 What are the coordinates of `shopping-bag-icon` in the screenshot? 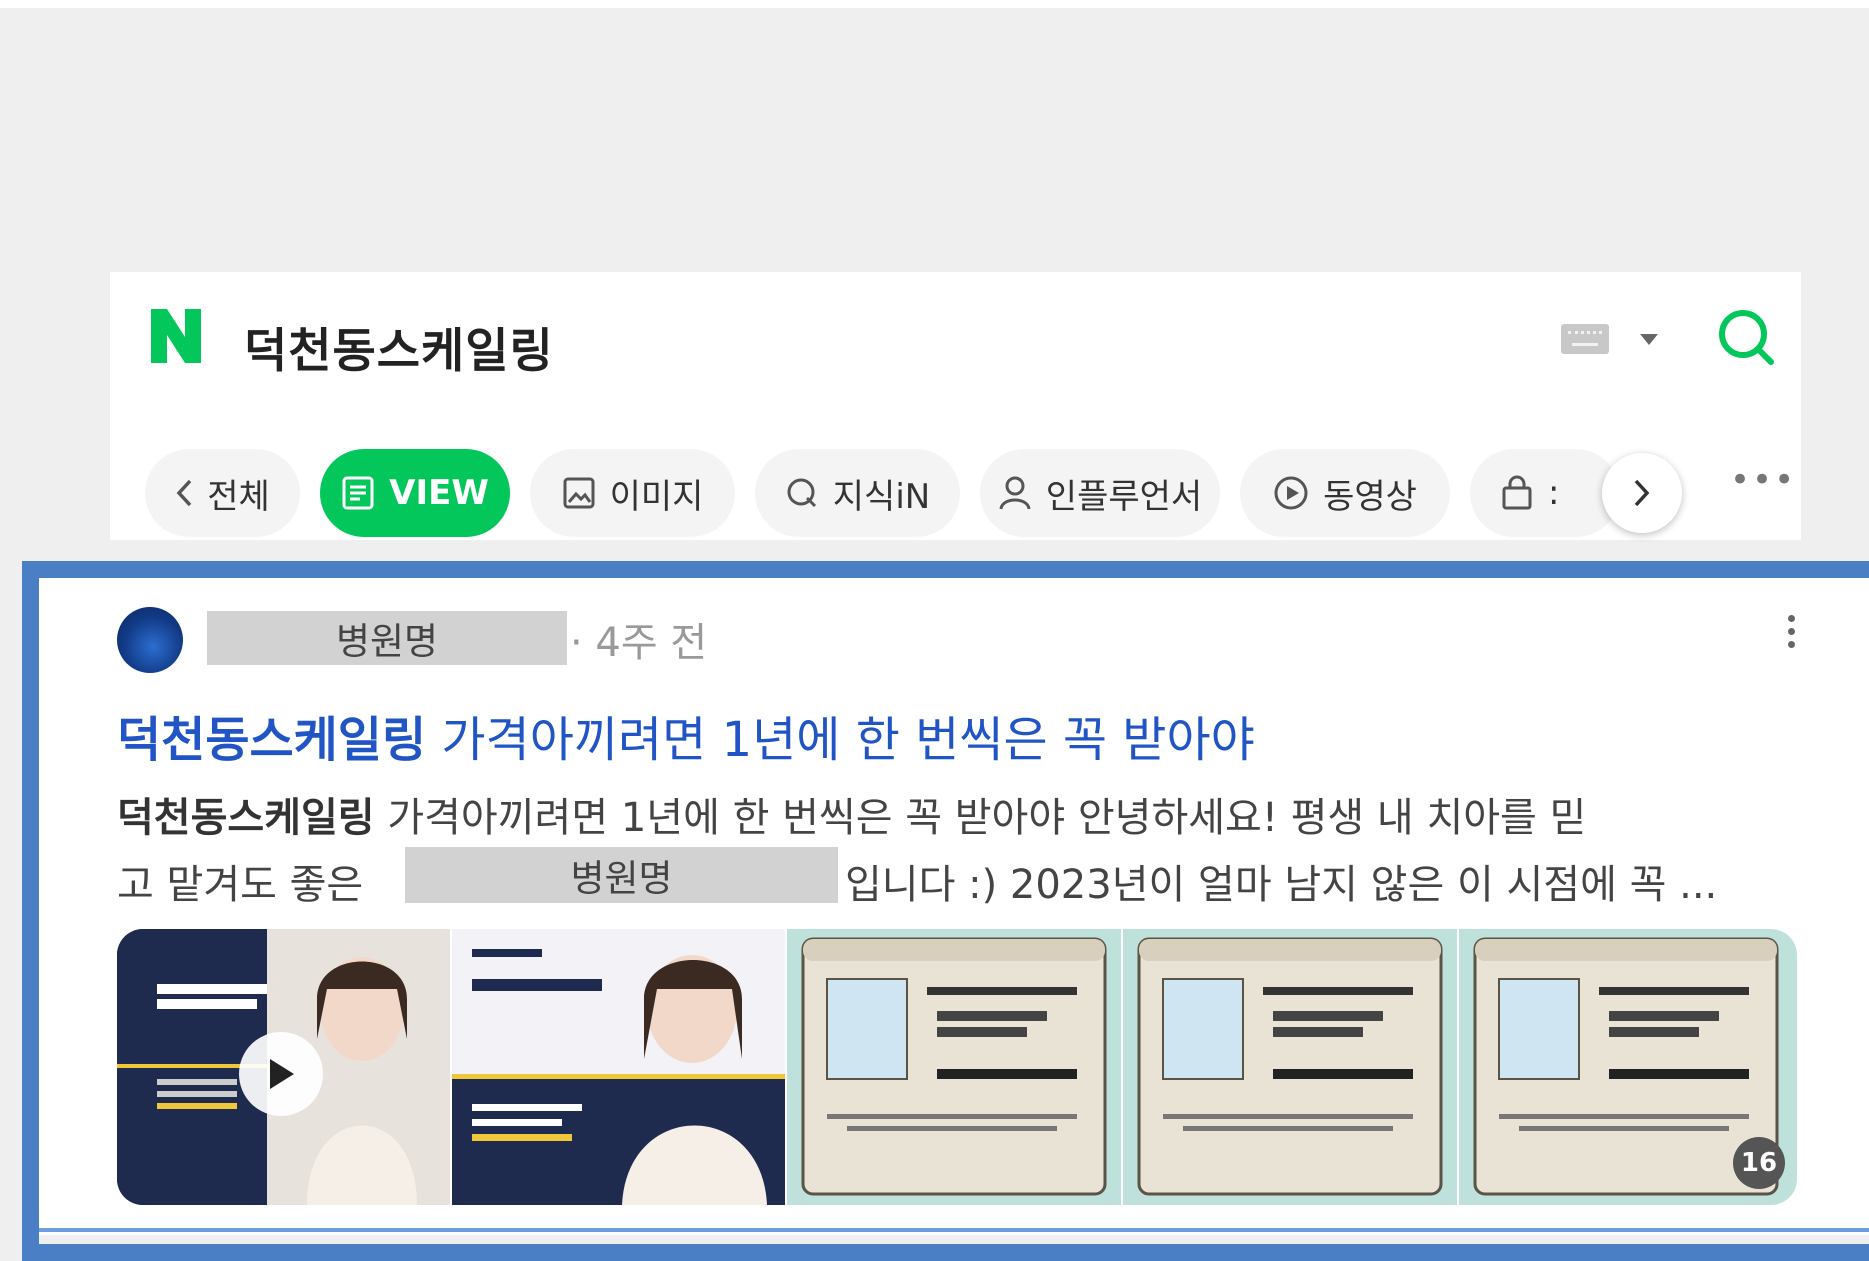 It's located at (1517, 492).